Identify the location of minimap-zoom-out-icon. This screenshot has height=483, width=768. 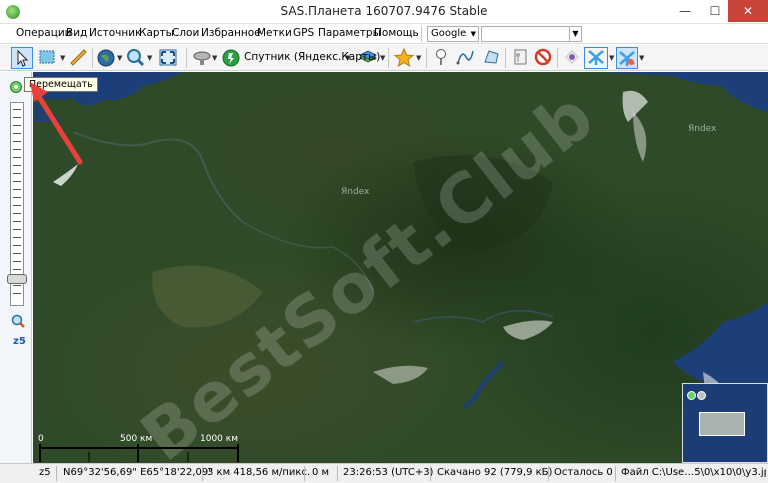
(701, 395).